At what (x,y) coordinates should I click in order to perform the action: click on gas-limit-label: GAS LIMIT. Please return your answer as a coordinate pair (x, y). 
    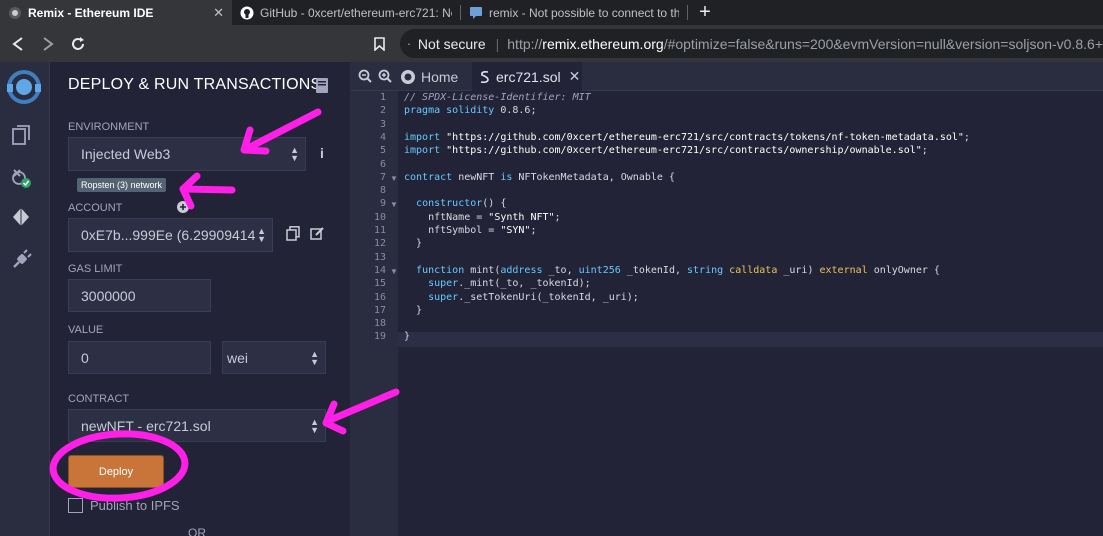
    Looking at the image, I should click on (95, 269).